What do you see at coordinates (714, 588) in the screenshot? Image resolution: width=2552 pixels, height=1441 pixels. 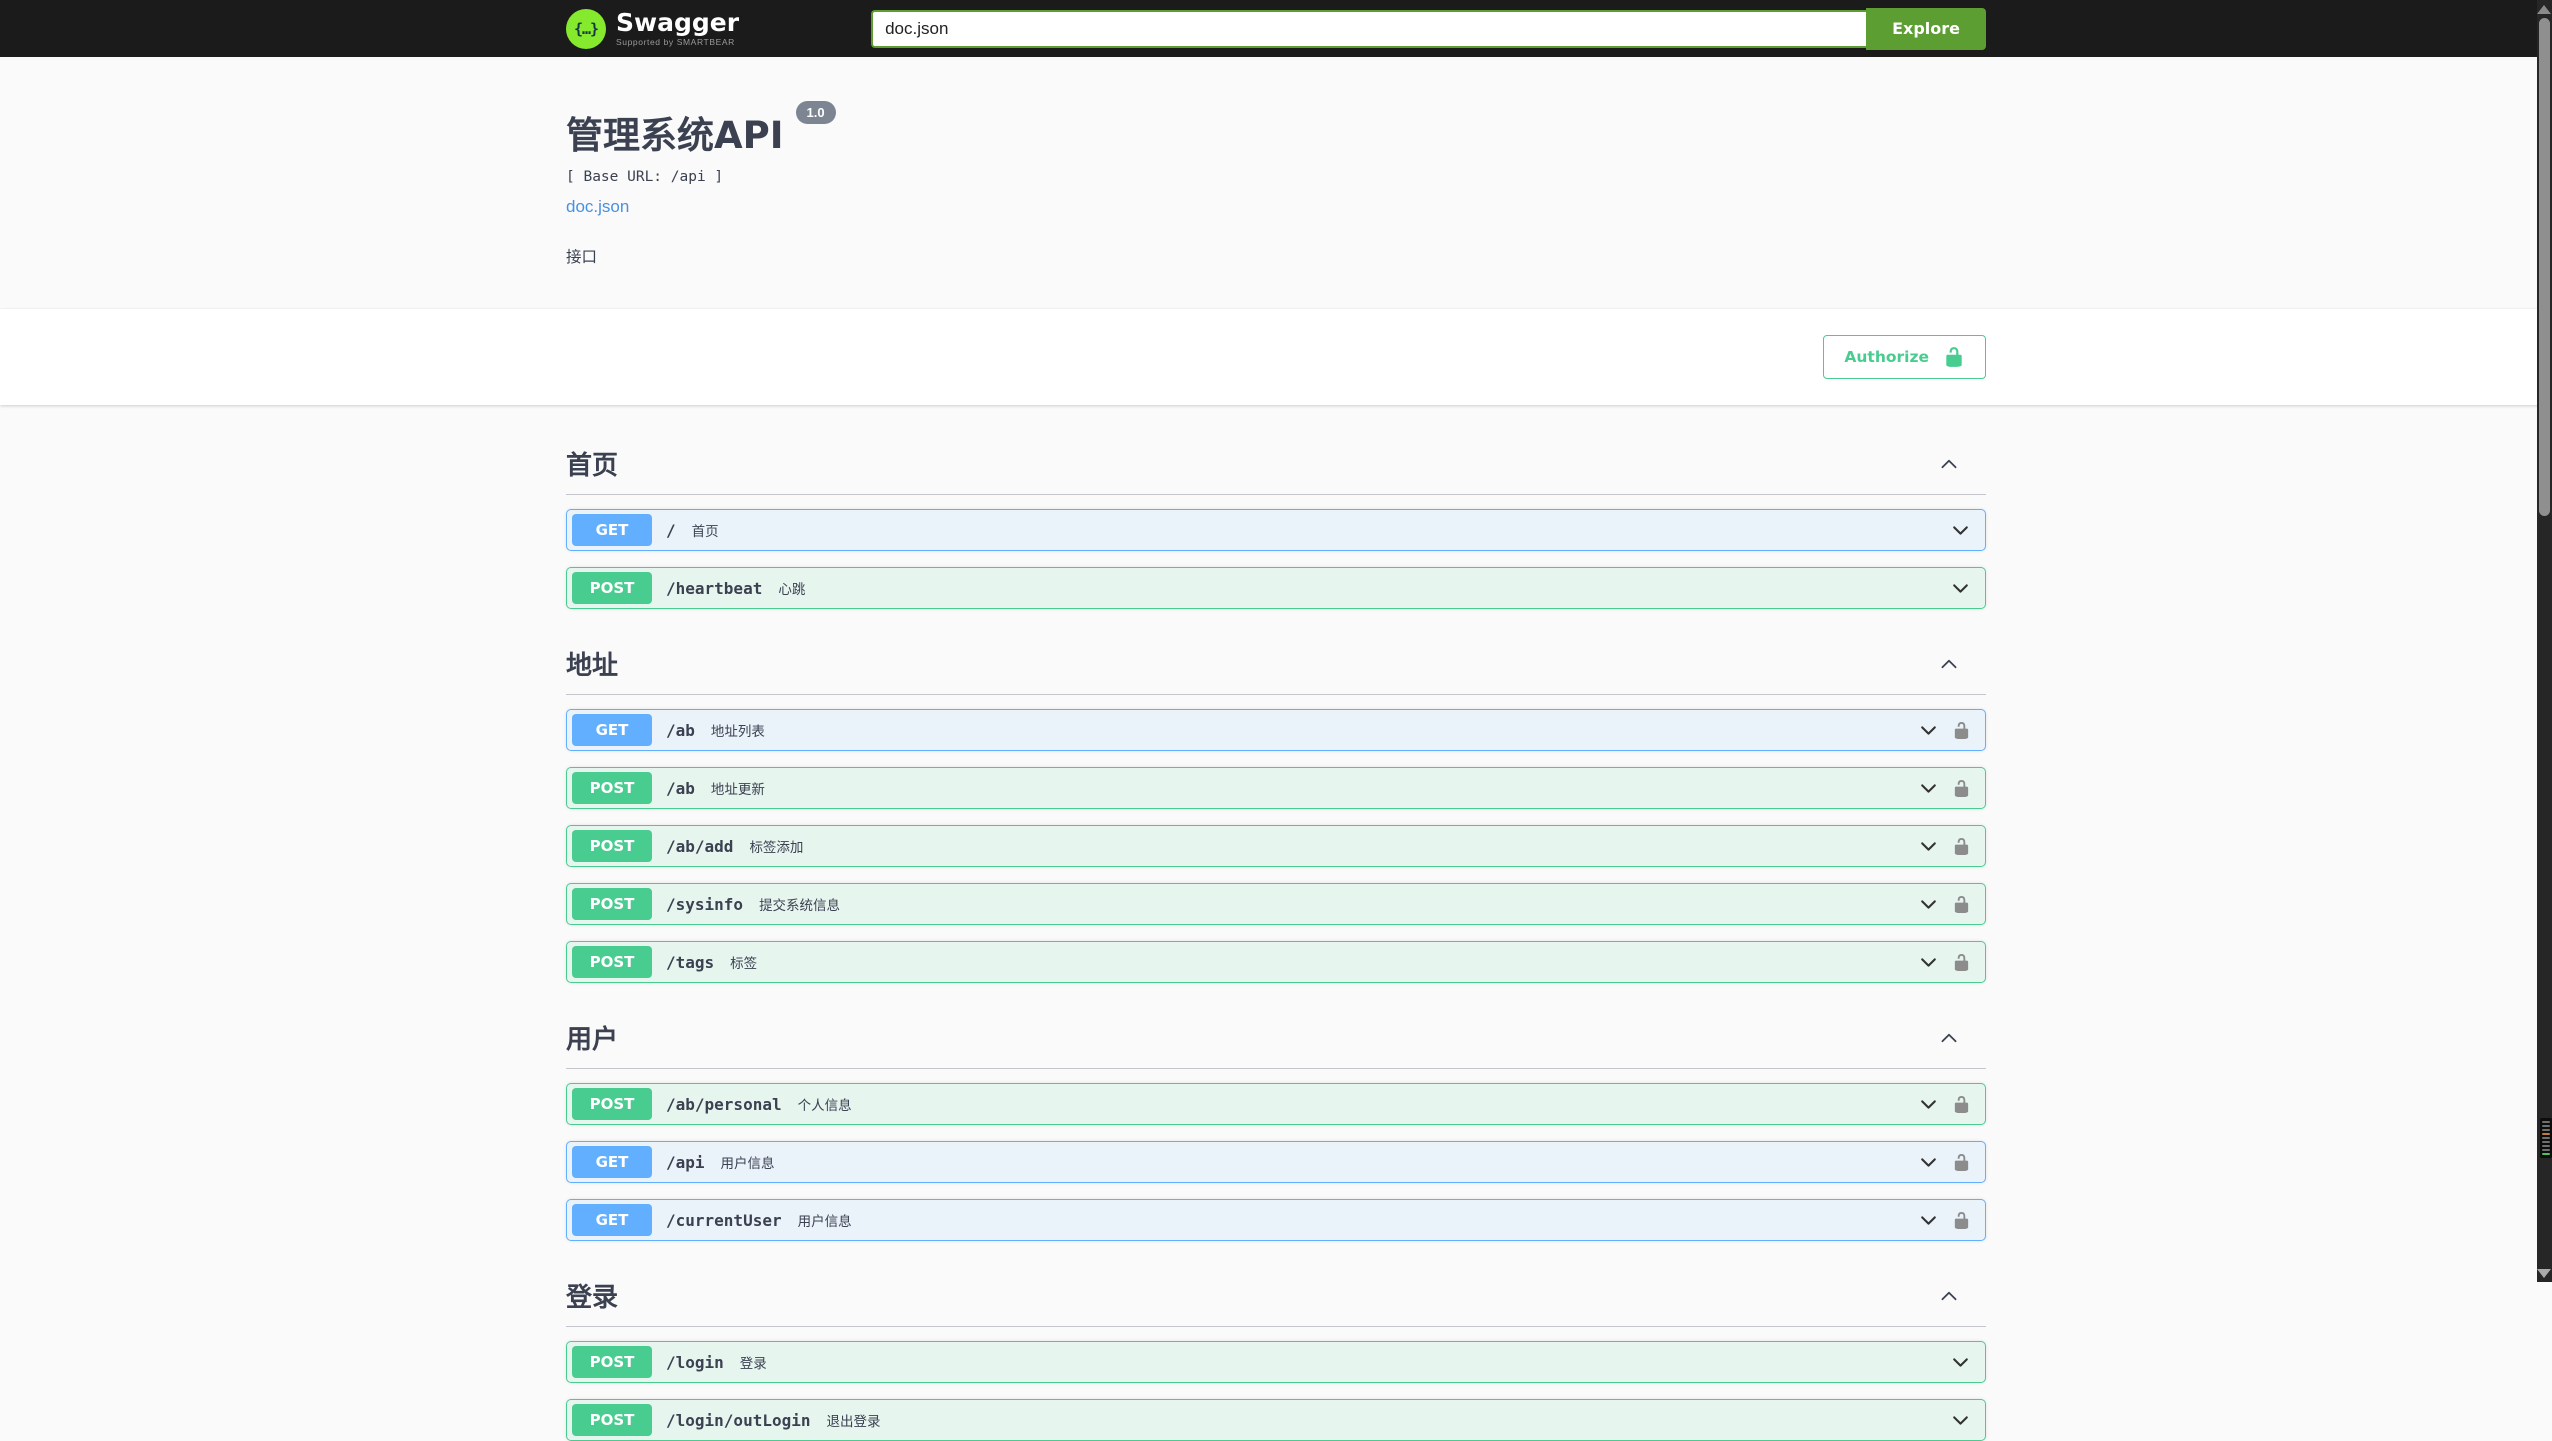 I see `operation-path: /heartbeat` at bounding box center [714, 588].